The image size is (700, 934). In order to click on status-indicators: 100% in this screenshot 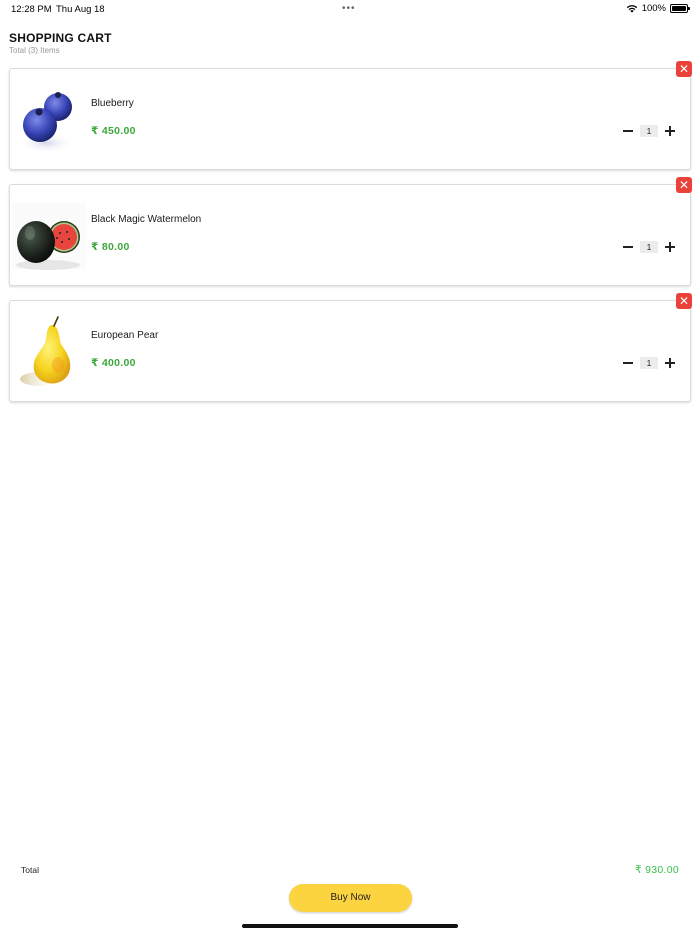, I will do `click(658, 8)`.